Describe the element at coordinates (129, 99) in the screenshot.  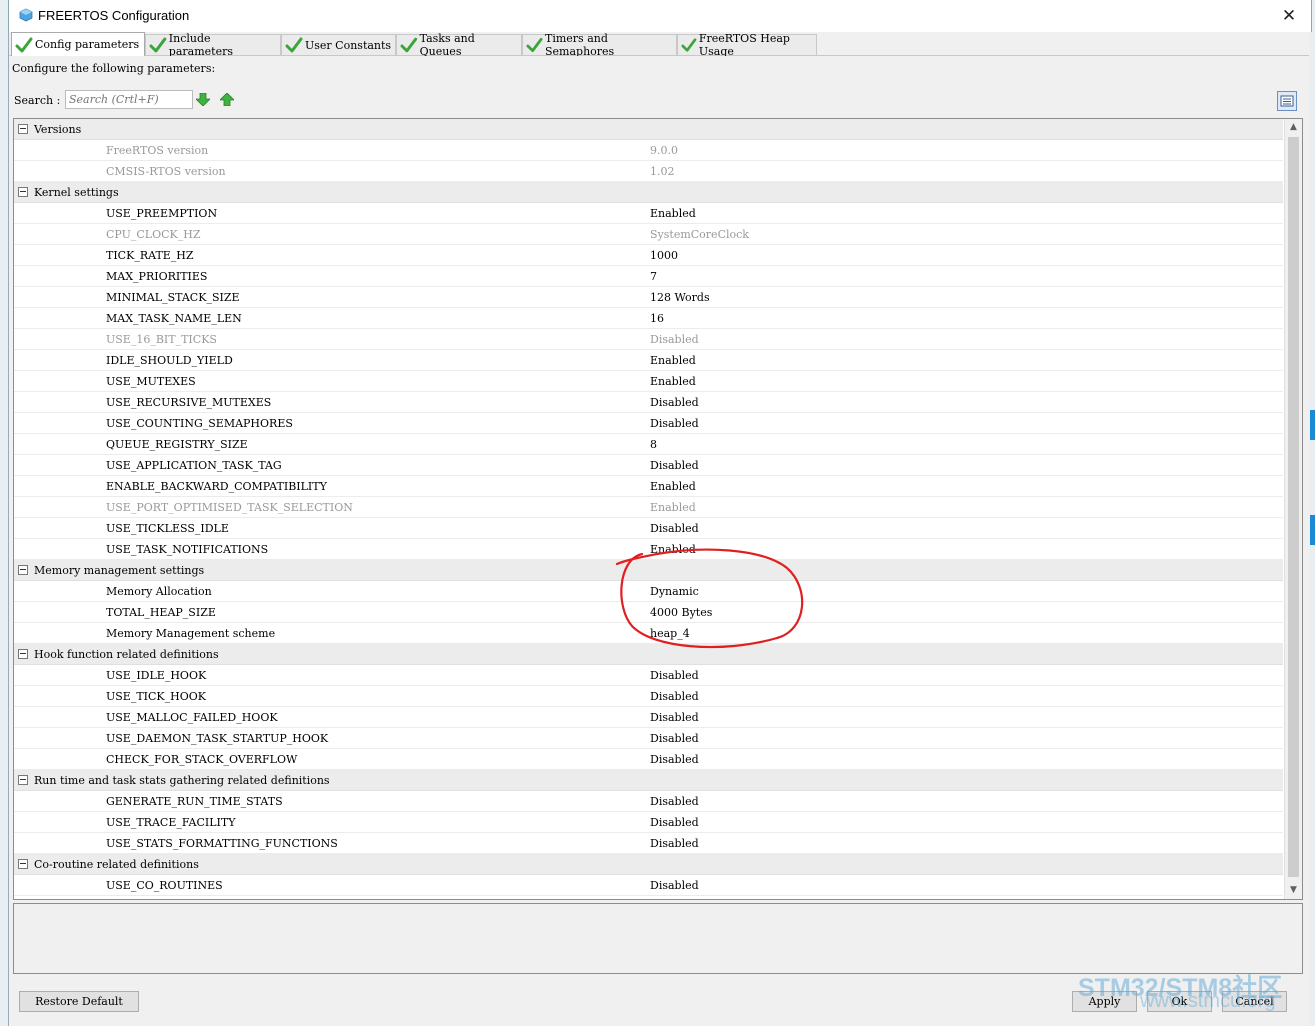
I see `search-input` at that location.